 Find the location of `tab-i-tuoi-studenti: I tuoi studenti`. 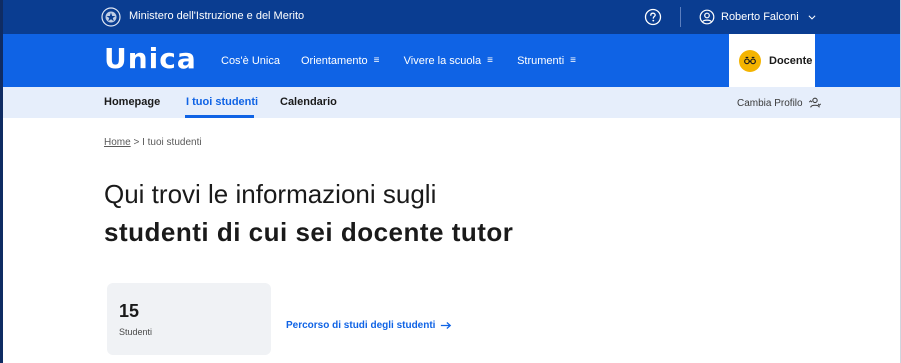

tab-i-tuoi-studenti: I tuoi studenti is located at coordinates (222, 102).